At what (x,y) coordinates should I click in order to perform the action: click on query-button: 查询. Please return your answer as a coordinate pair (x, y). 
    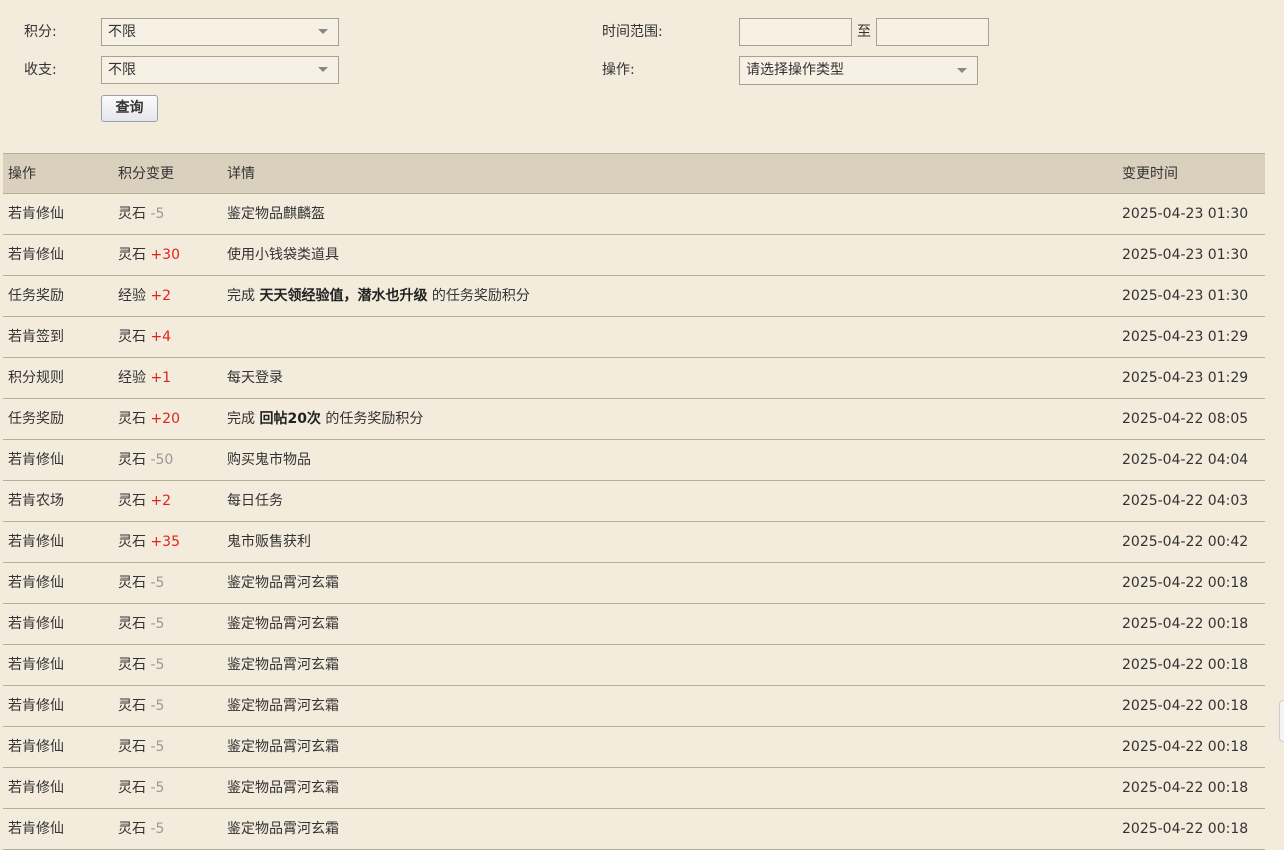
    Looking at the image, I should click on (129, 108).